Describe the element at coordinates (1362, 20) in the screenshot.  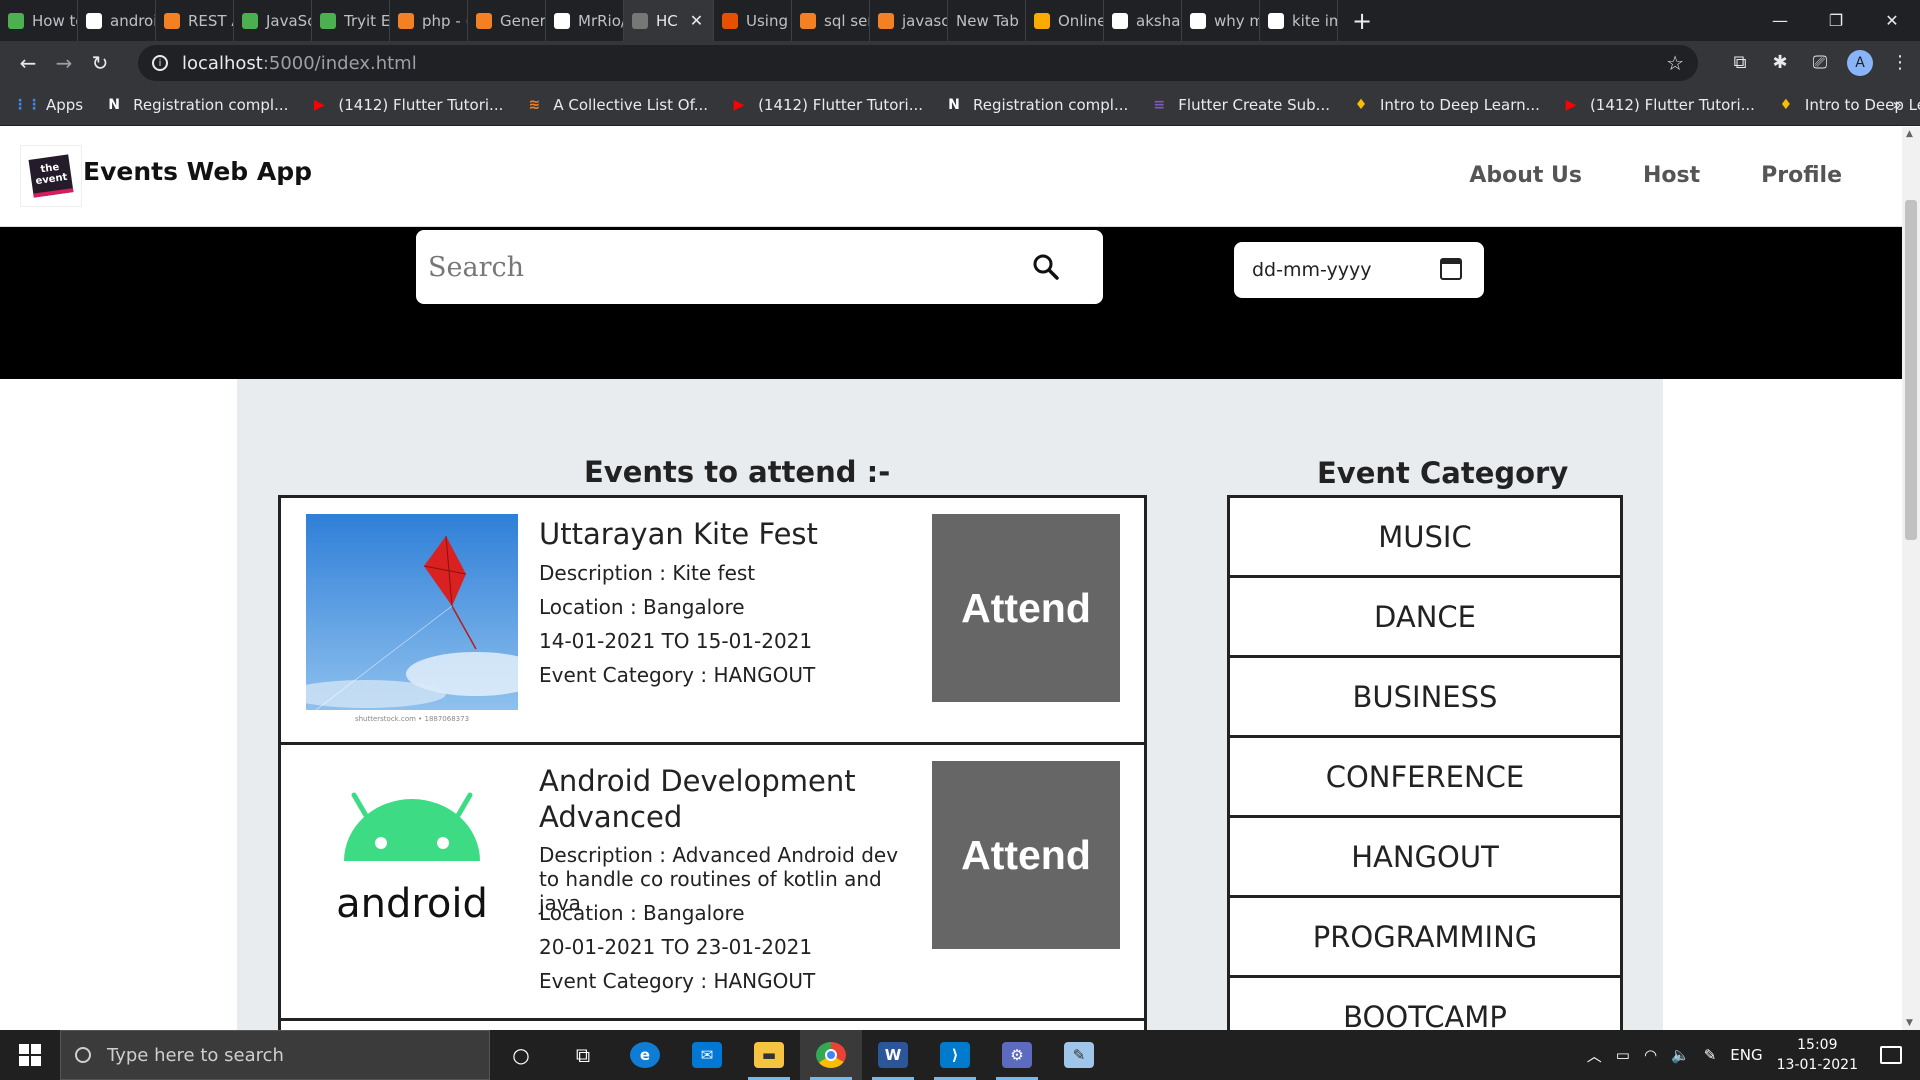
I see `new-tab-button: +` at that location.